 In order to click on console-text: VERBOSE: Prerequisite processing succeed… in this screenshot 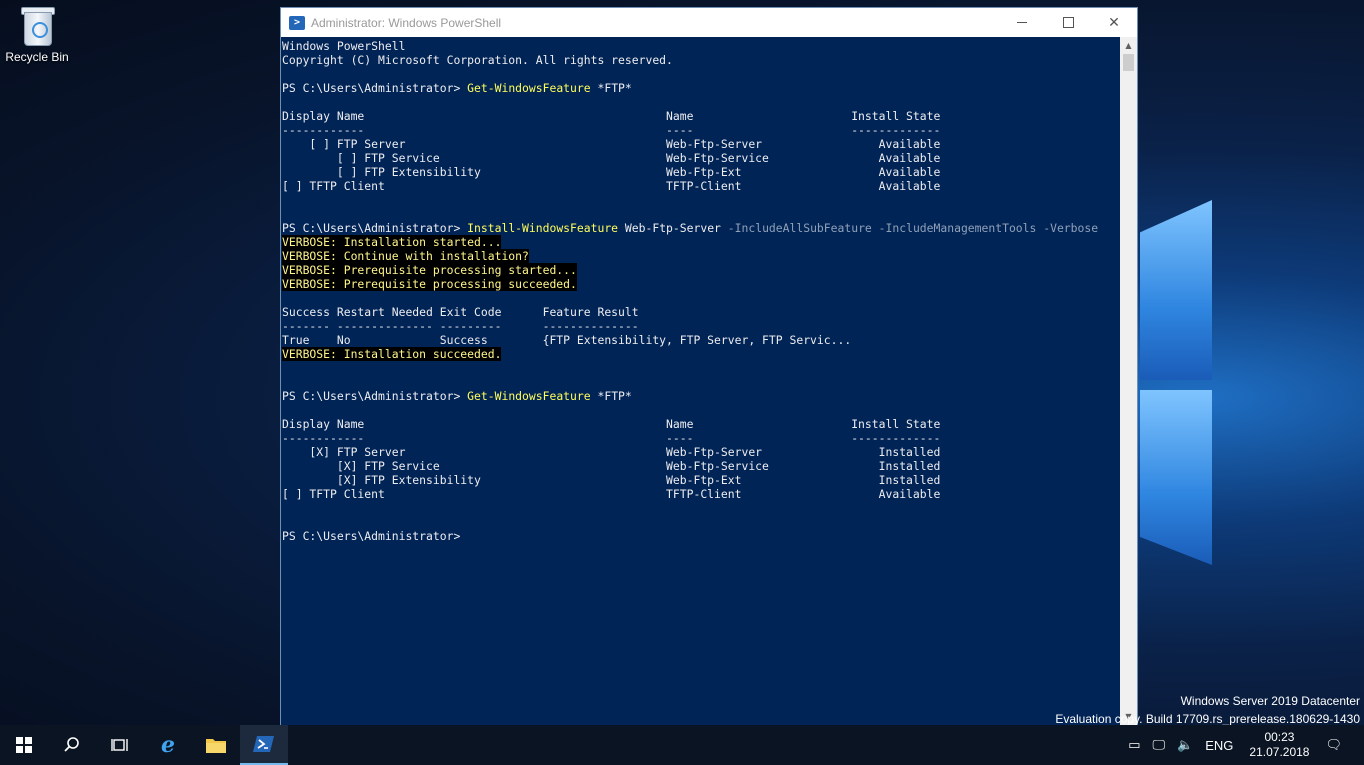, I will do `click(429, 284)`.